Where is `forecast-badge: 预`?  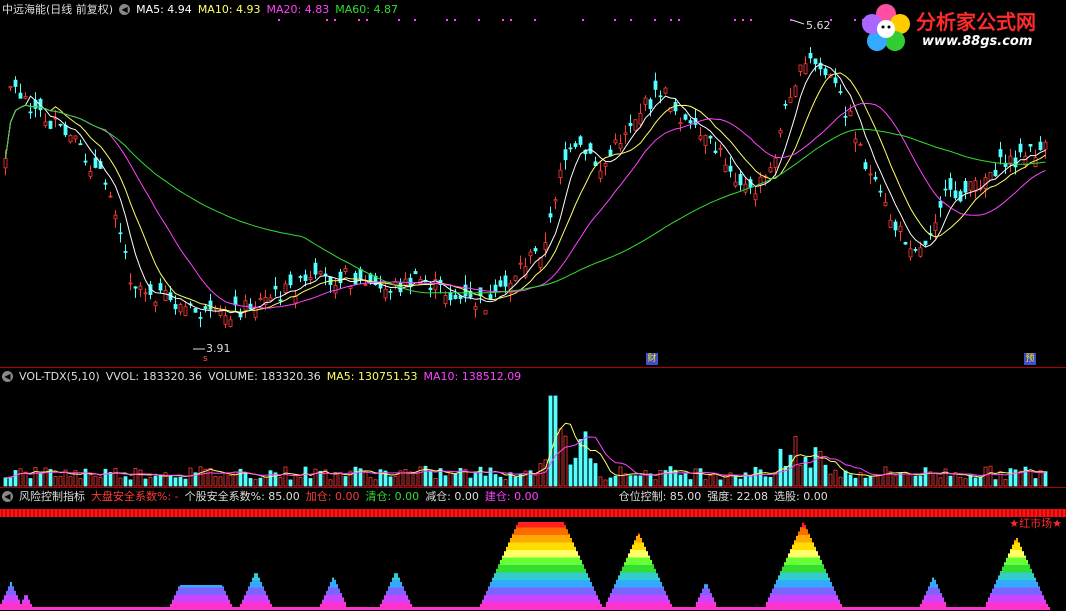 forecast-badge: 预 is located at coordinates (1030, 359).